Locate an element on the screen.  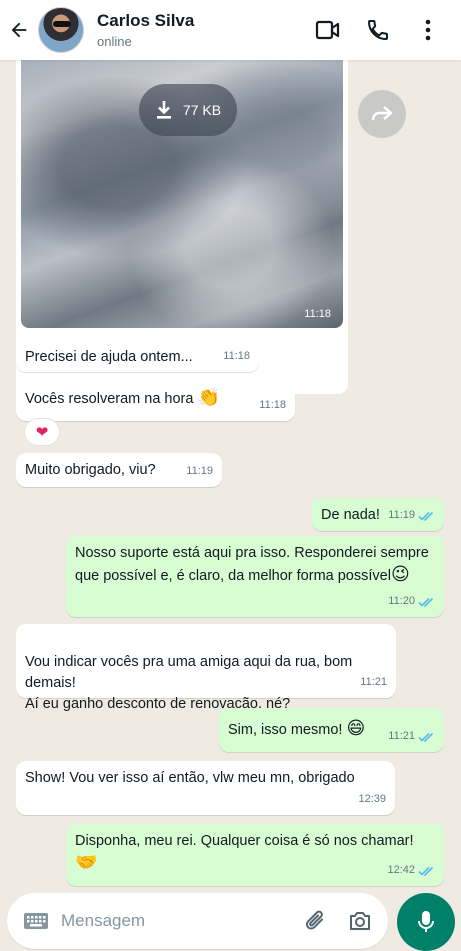
voice-message-button is located at coordinates (426, 922).